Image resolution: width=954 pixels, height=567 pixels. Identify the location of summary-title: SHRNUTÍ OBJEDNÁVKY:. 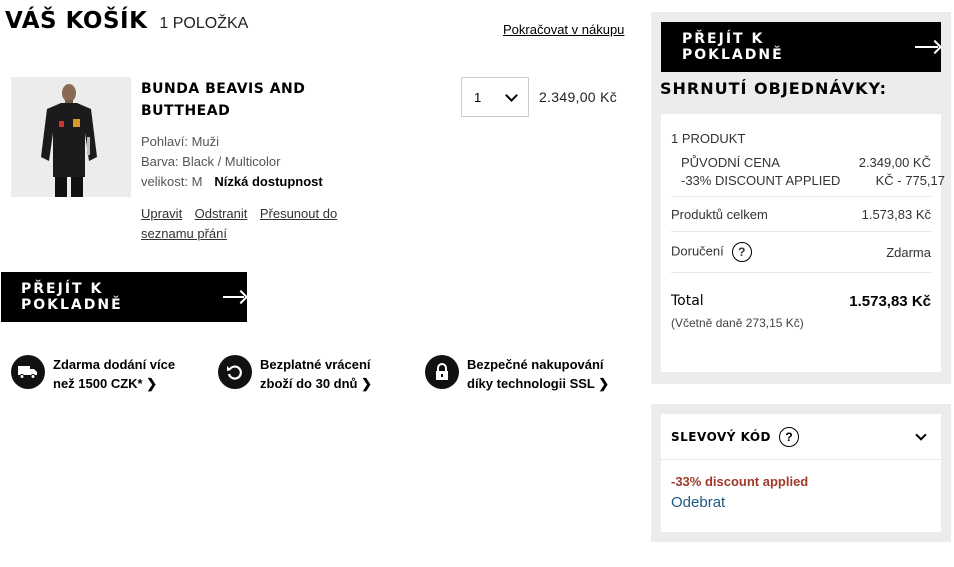
(774, 88).